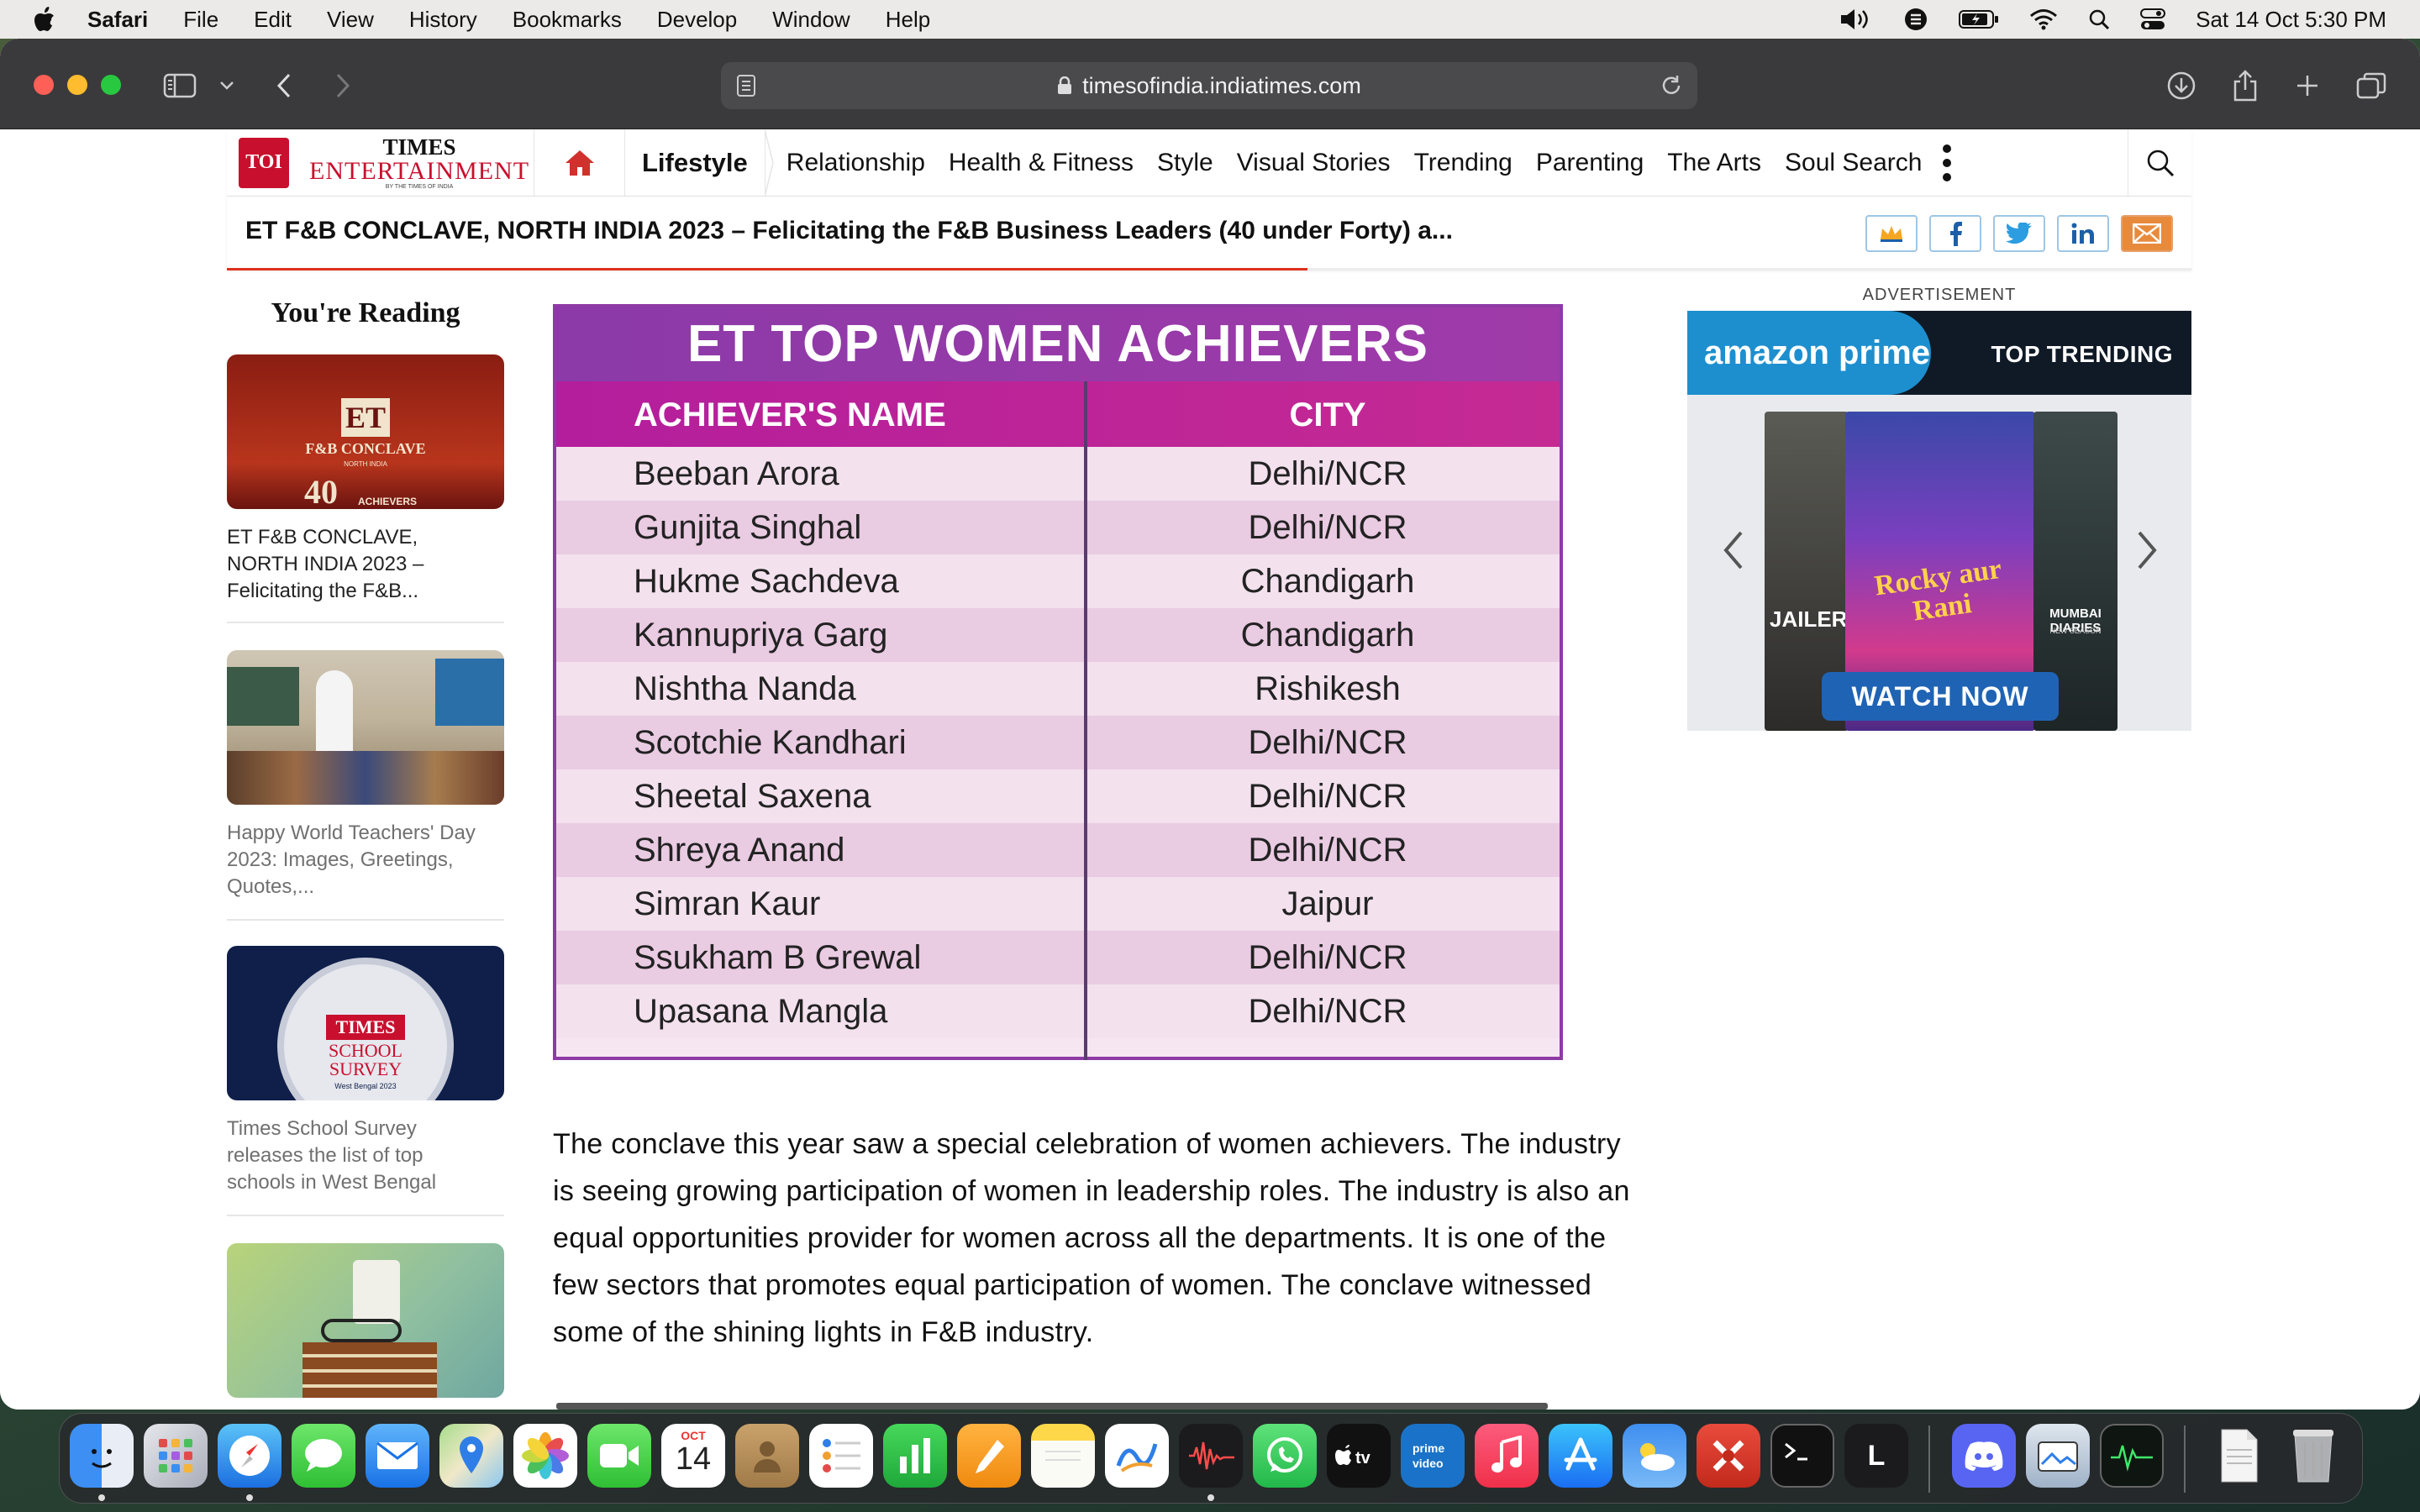 The image size is (2420, 1512). What do you see at coordinates (117, 20) in the screenshot?
I see `menu-app-name: Safari` at bounding box center [117, 20].